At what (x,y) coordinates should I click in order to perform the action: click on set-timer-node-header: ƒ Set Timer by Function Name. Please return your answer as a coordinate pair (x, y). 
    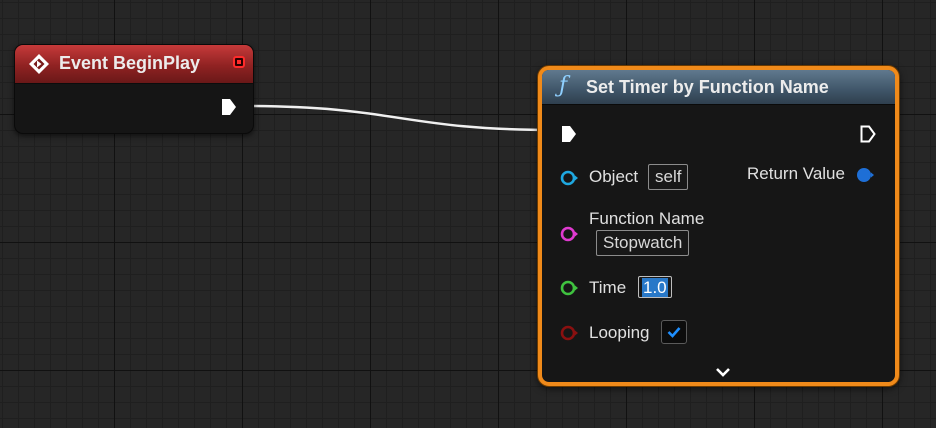
    Looking at the image, I should click on (718, 87).